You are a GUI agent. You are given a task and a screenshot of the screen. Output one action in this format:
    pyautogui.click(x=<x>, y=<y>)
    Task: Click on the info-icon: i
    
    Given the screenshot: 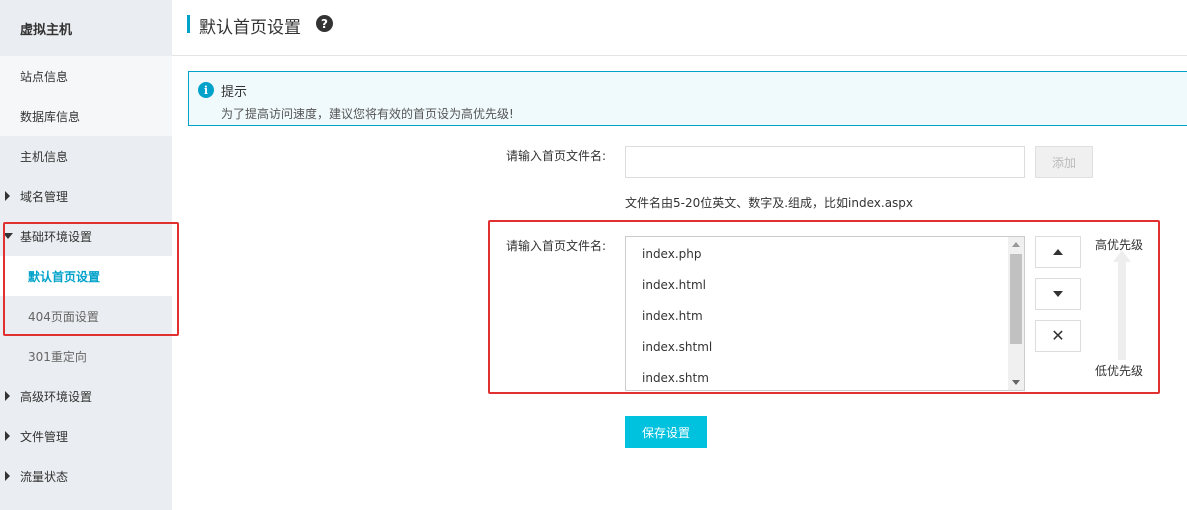 What is the action you would take?
    pyautogui.click(x=206, y=90)
    